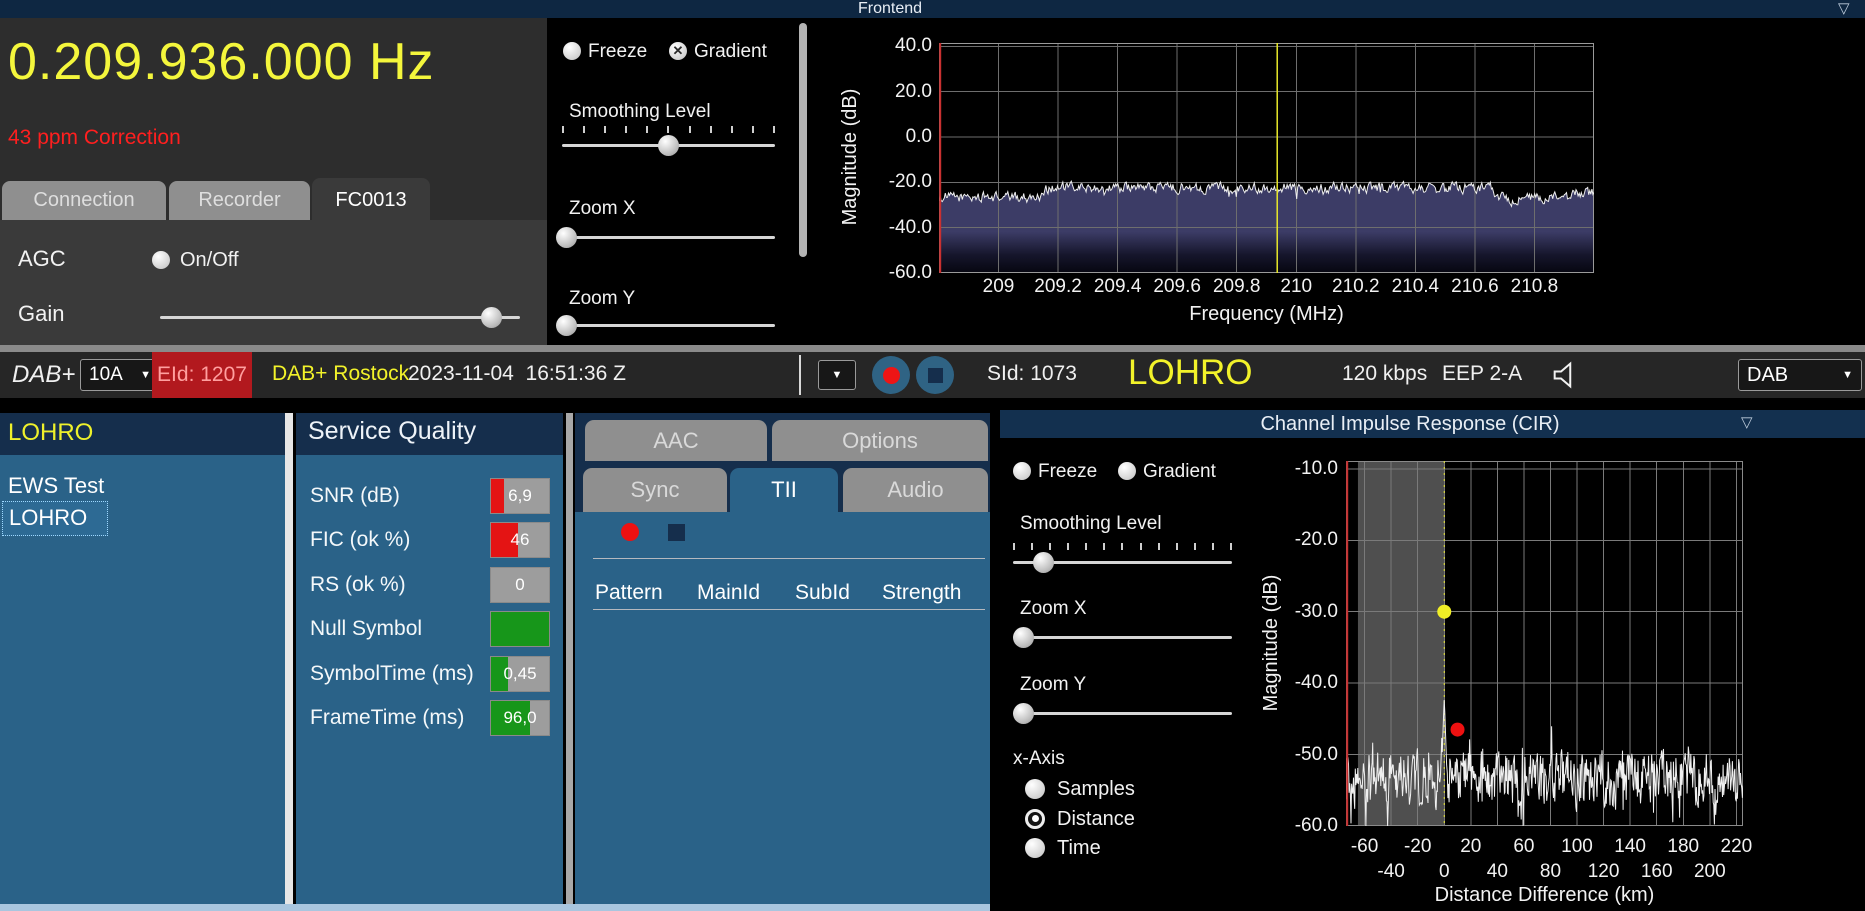 Image resolution: width=1865 pixels, height=911 pixels. I want to click on frontend-smoothing-slider-thumb, so click(668, 145).